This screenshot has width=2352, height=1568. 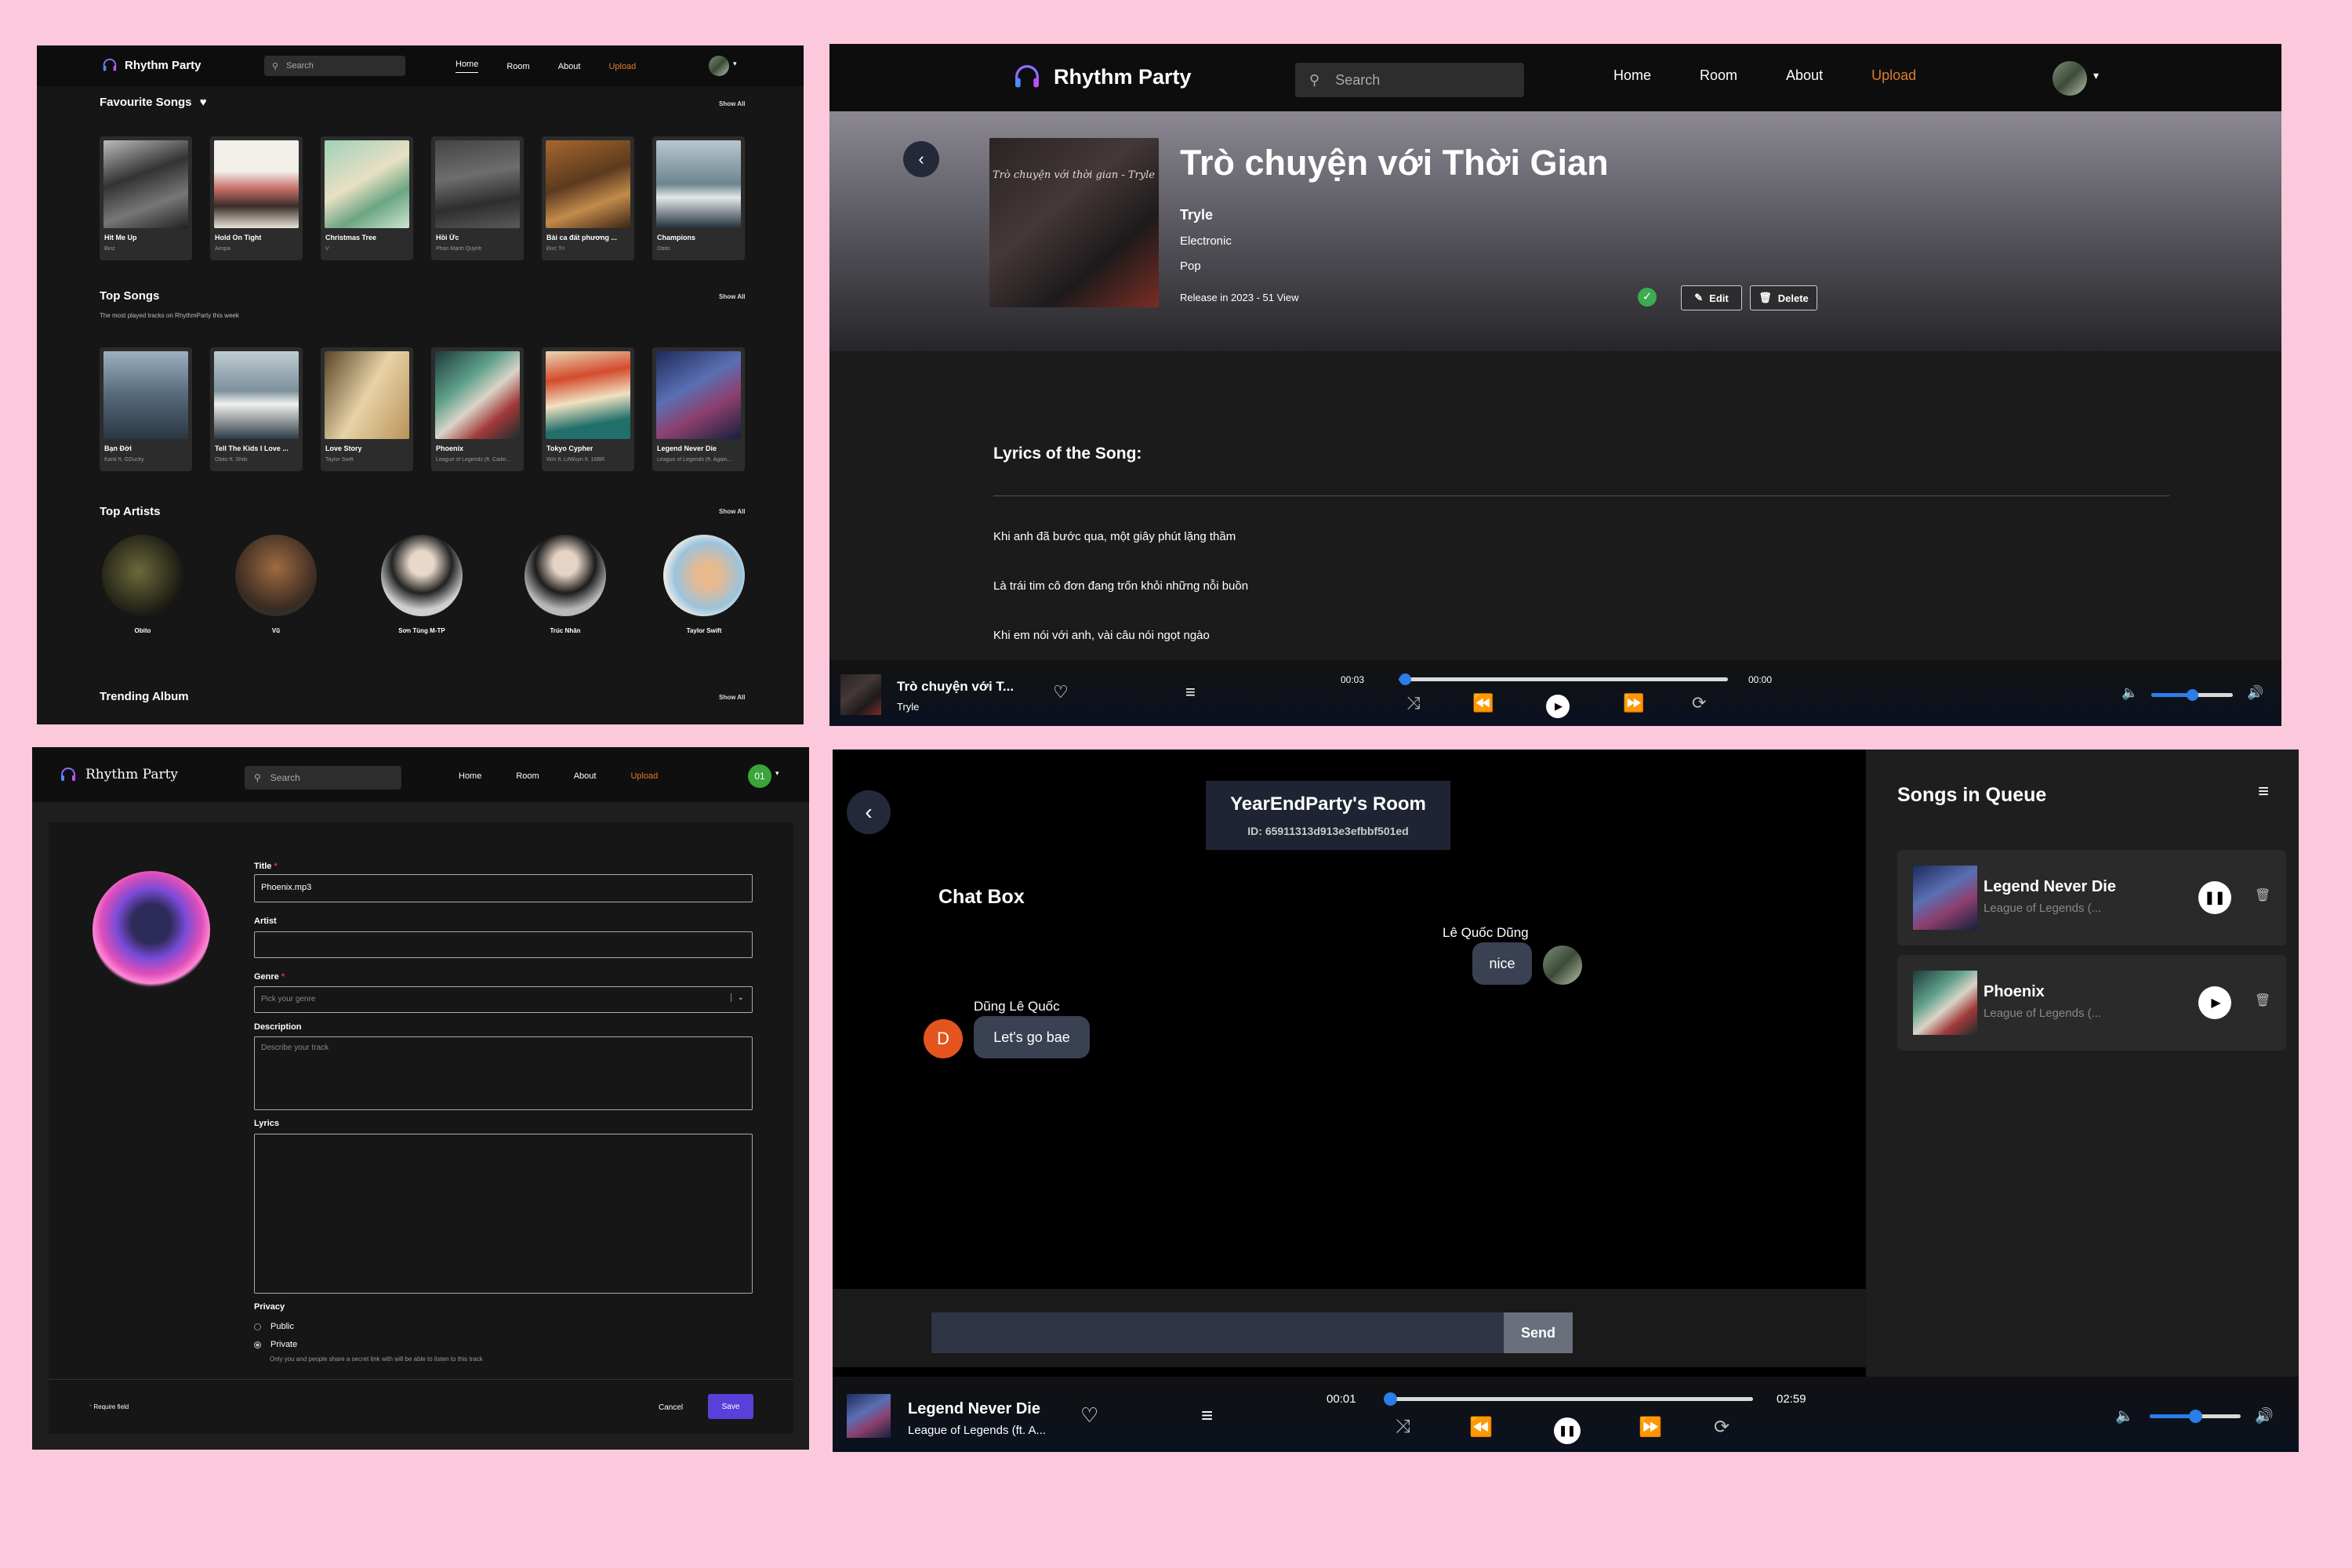 I want to click on edit-button: ✎ Edit, so click(x=1711, y=297).